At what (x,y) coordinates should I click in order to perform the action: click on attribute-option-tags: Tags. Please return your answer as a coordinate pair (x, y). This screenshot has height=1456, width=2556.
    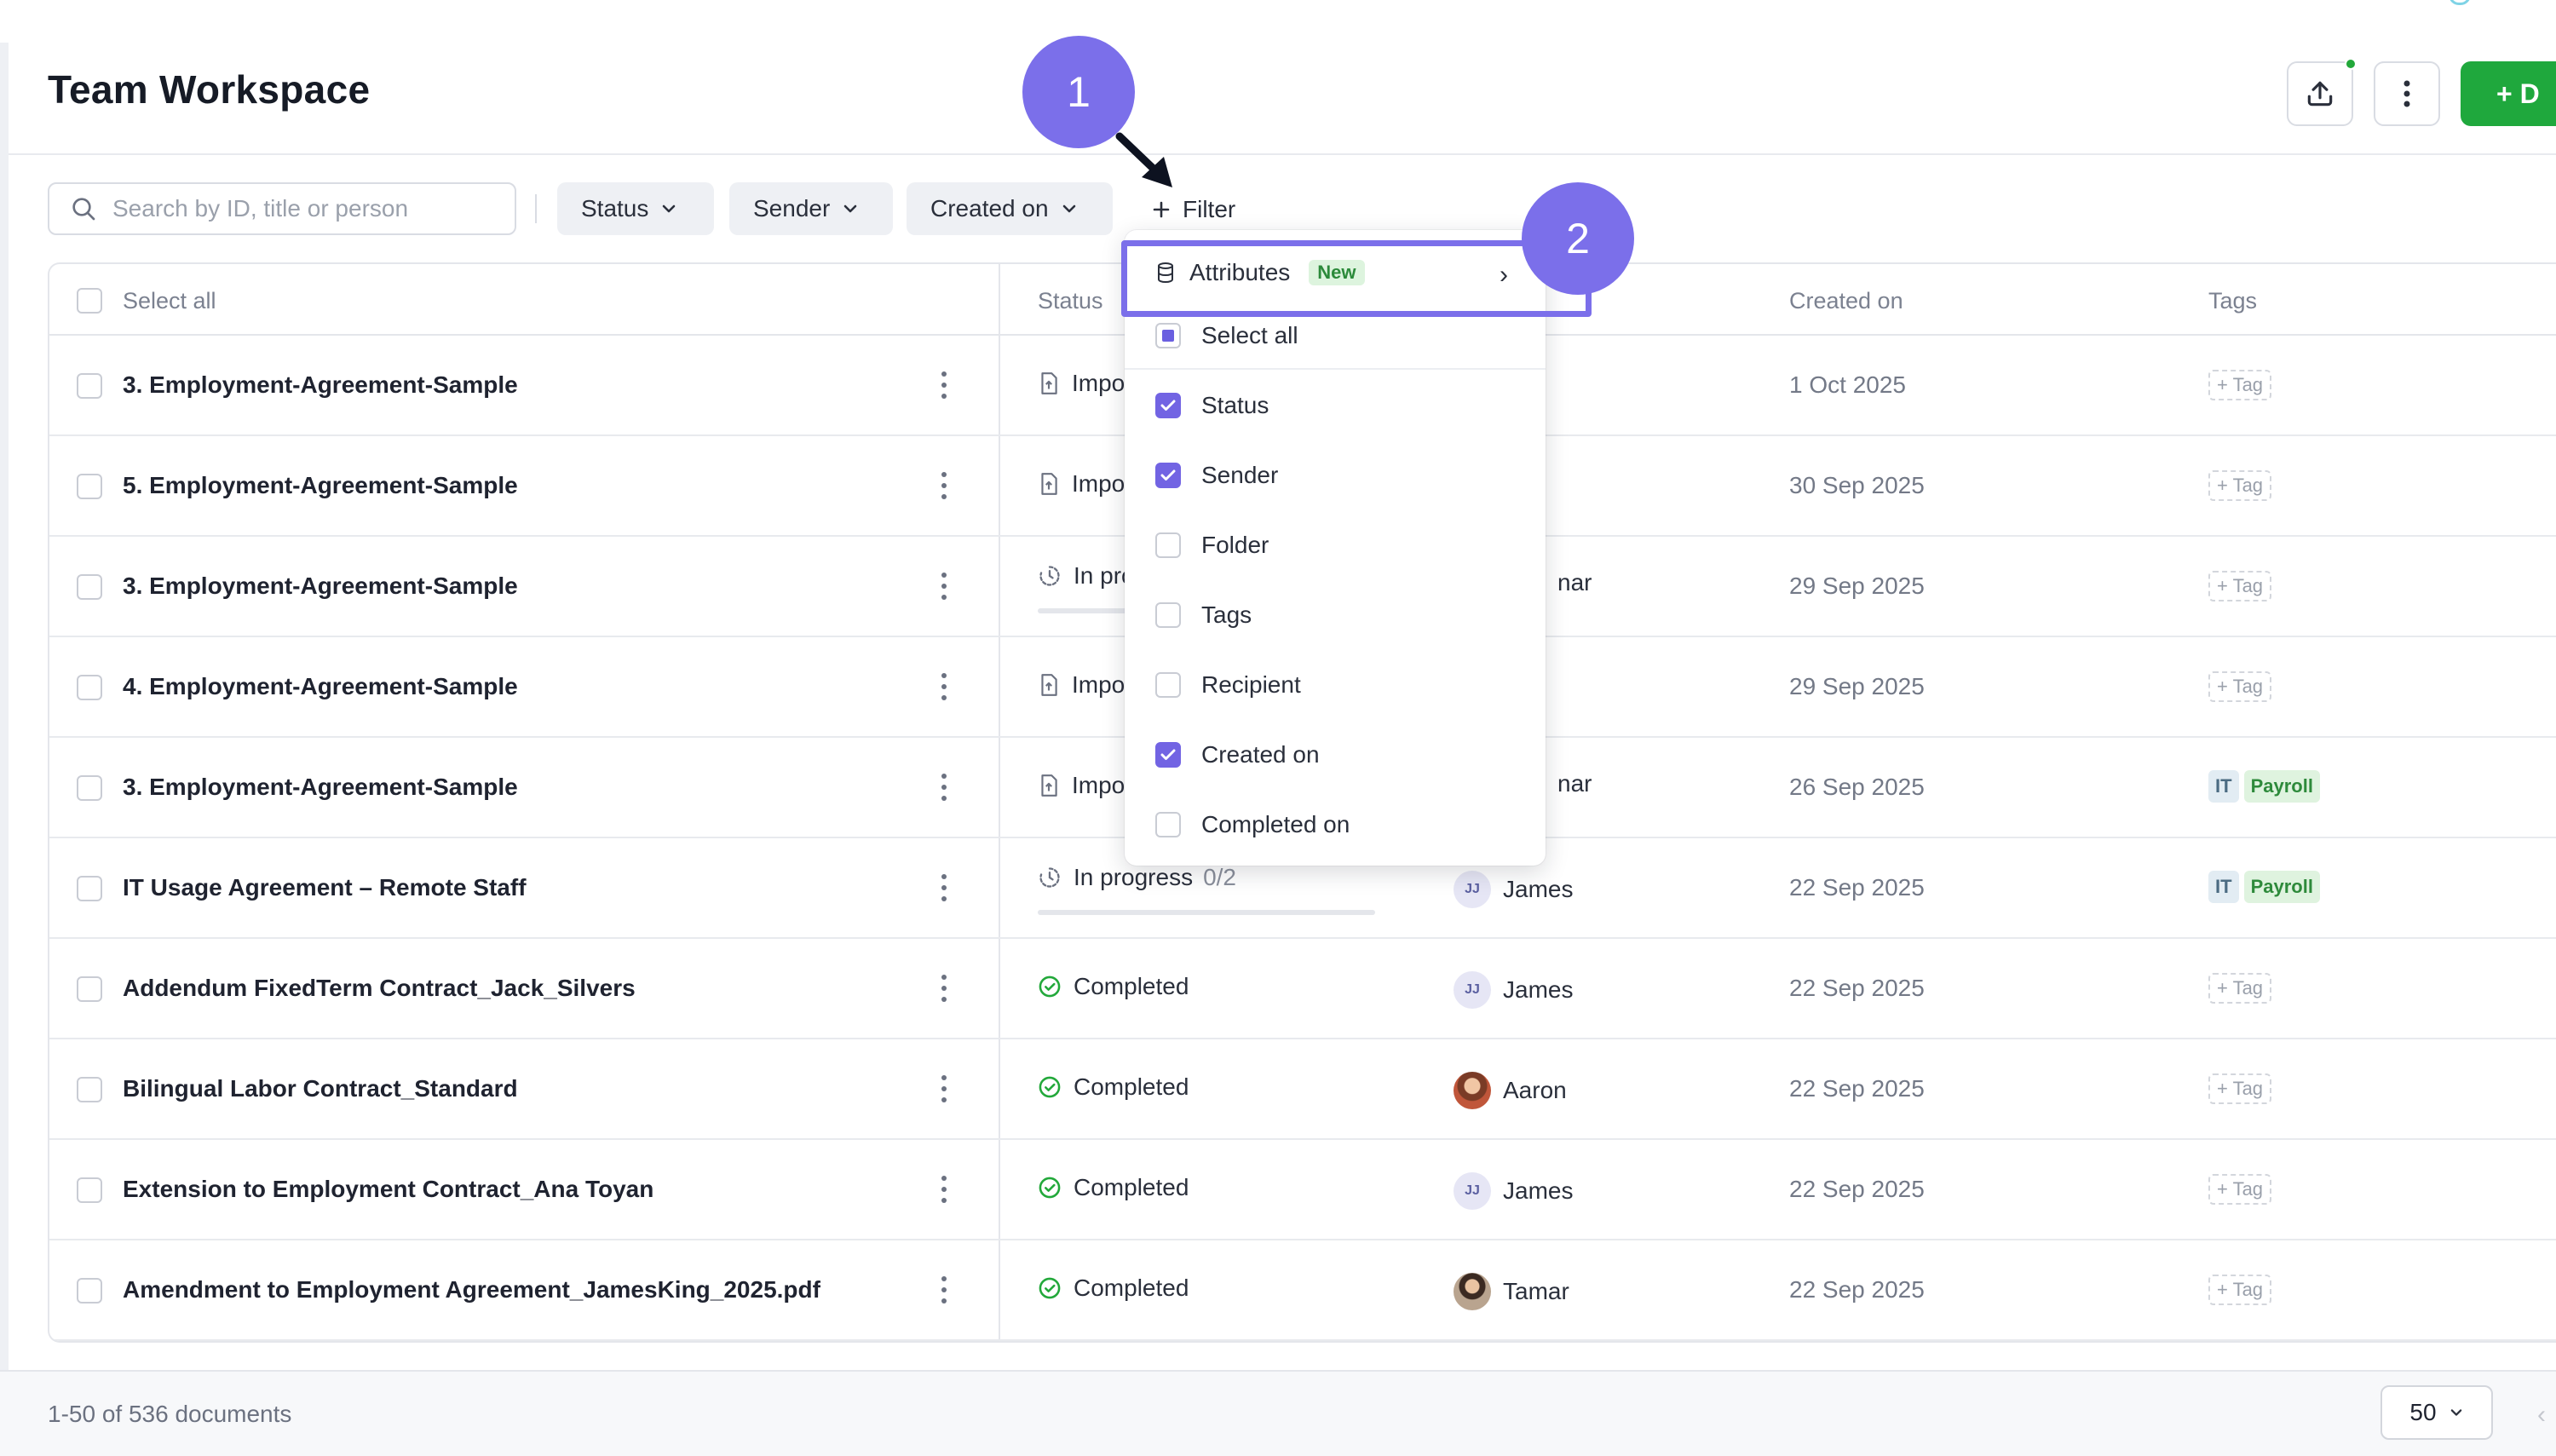
    Looking at the image, I should click on (1204, 615).